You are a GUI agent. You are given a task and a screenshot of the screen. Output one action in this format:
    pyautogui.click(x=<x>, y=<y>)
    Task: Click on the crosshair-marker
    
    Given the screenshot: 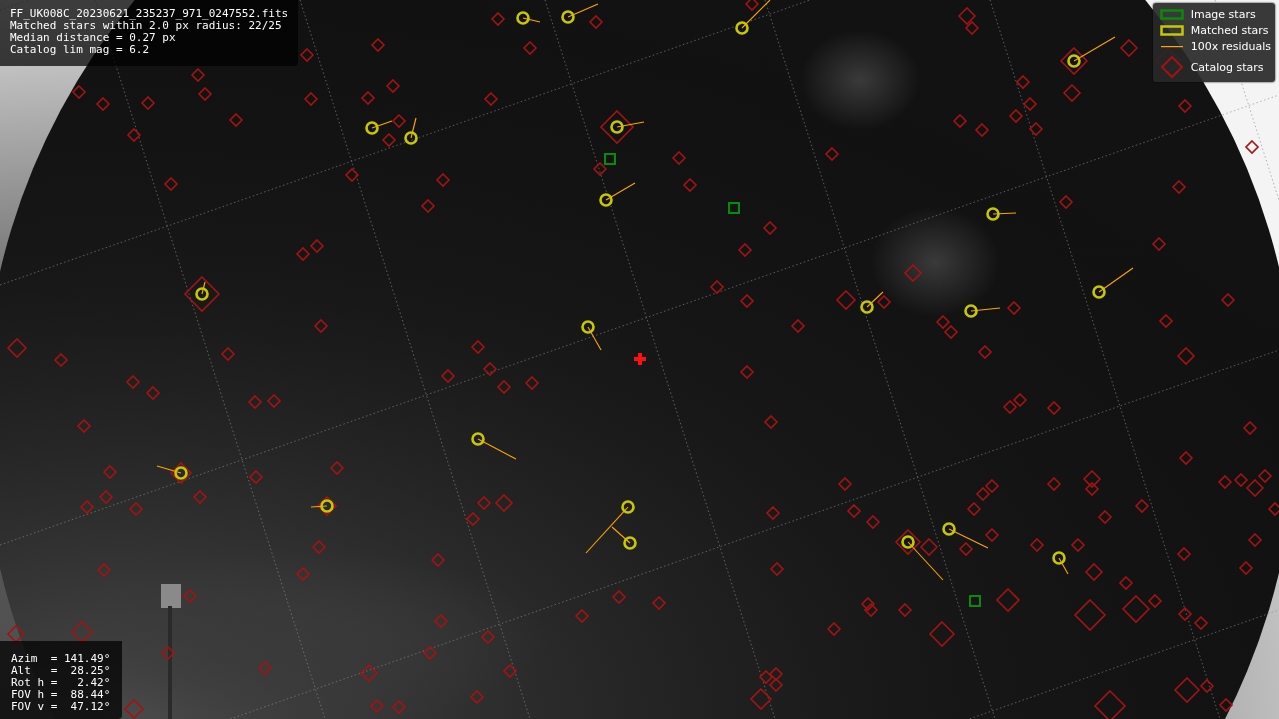 What is the action you would take?
    pyautogui.click(x=640, y=359)
    